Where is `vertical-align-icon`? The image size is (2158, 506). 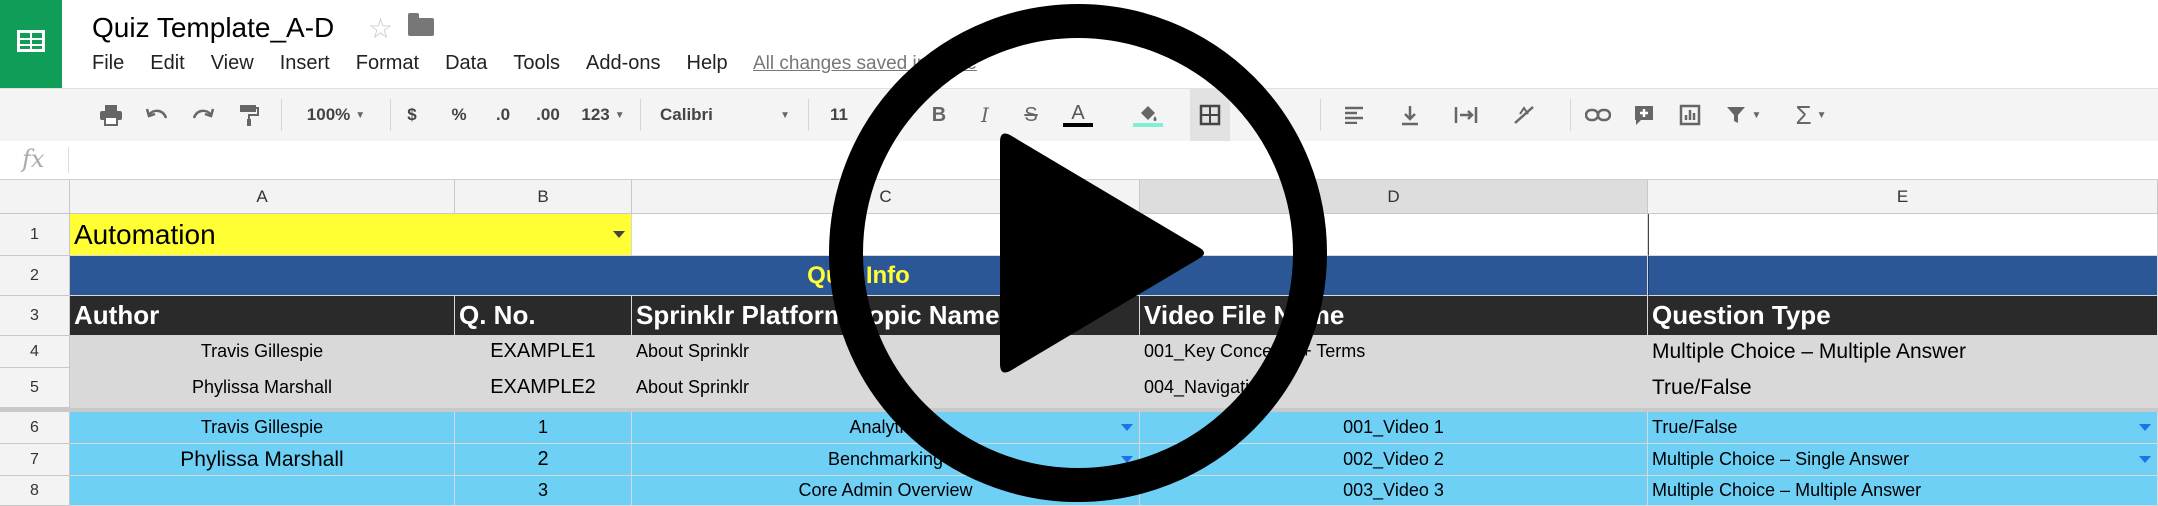 vertical-align-icon is located at coordinates (1410, 115).